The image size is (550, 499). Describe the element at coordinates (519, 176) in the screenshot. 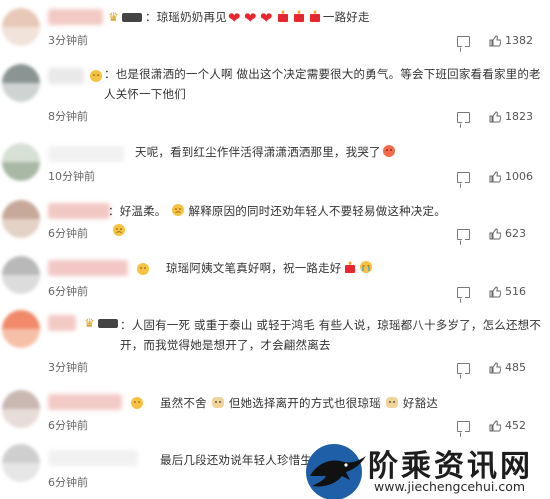

I see `like-count: 1006` at that location.